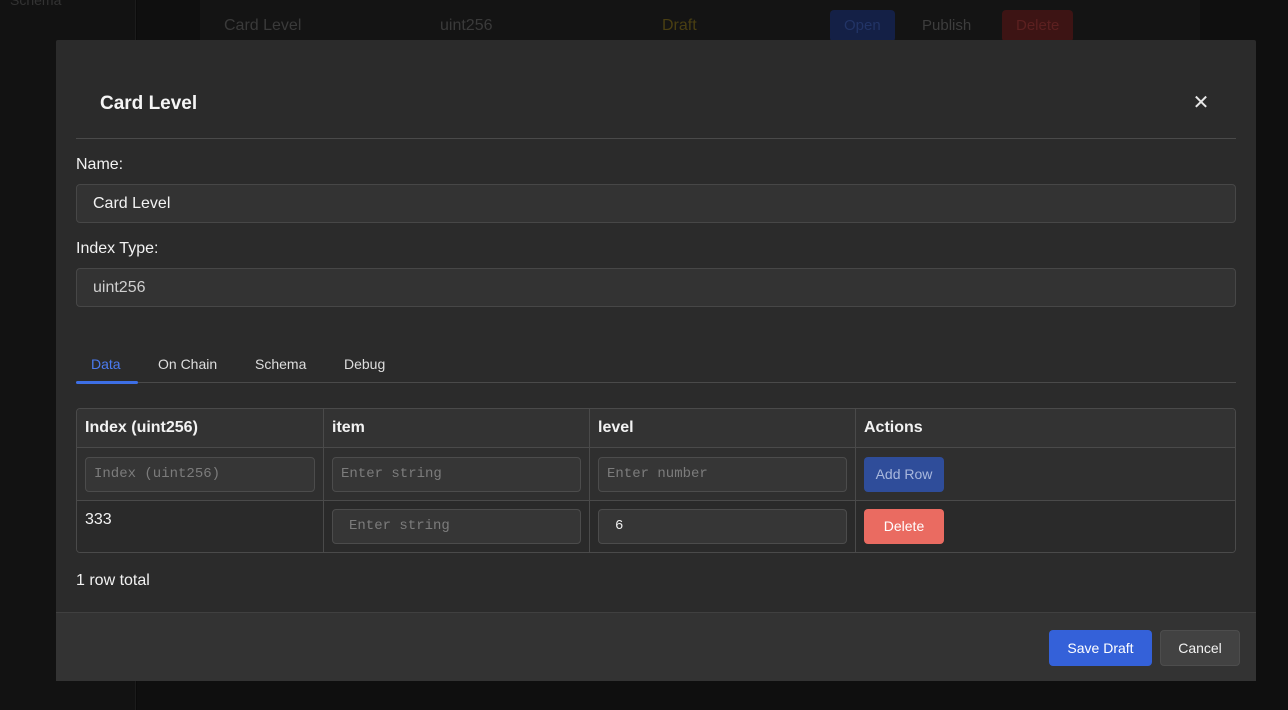 The image size is (1288, 710). What do you see at coordinates (364, 364) in the screenshot?
I see `tab-debug: Debug` at bounding box center [364, 364].